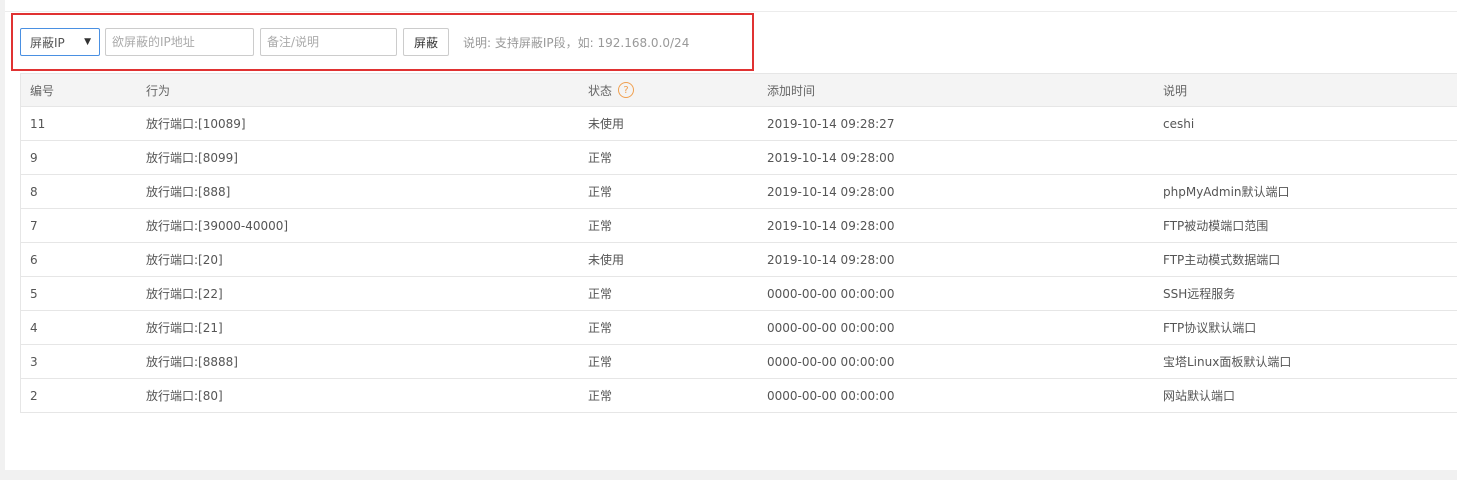 Image resolution: width=1457 pixels, height=480 pixels. Describe the element at coordinates (34, 259) in the screenshot. I see `cell-id: 6` at that location.